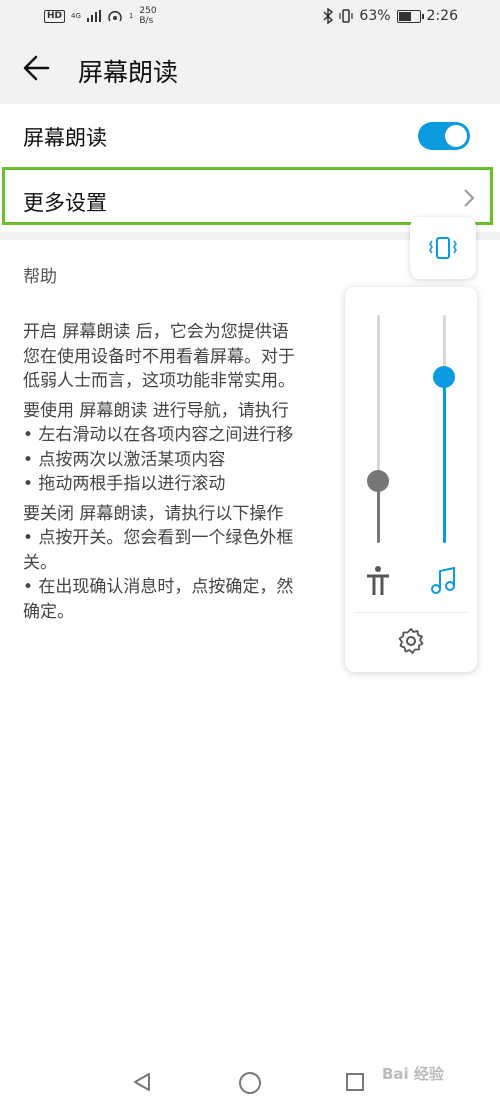 This screenshot has height=1111, width=500. I want to click on media-volume-fill, so click(444, 459).